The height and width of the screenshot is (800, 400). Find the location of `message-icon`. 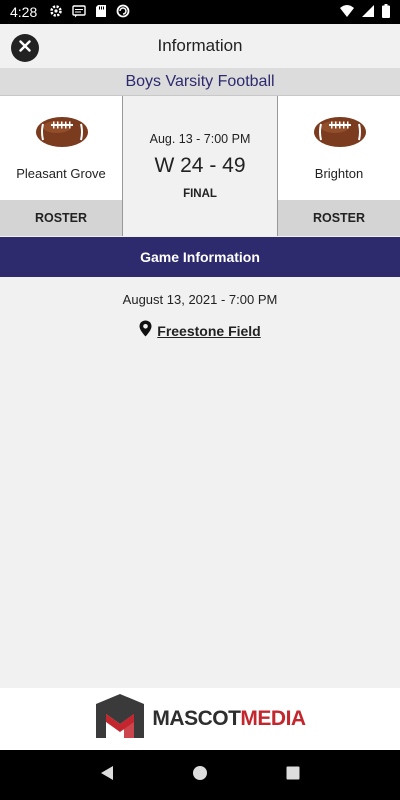

message-icon is located at coordinates (79, 12).